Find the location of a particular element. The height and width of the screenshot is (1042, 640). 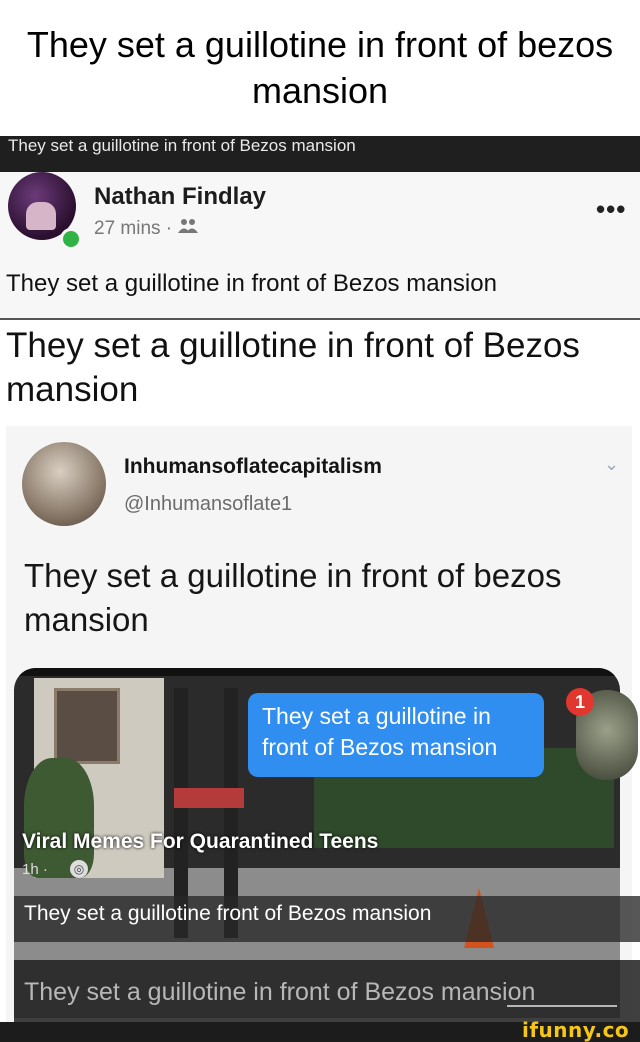

tweet-avatar is located at coordinates (64, 484).